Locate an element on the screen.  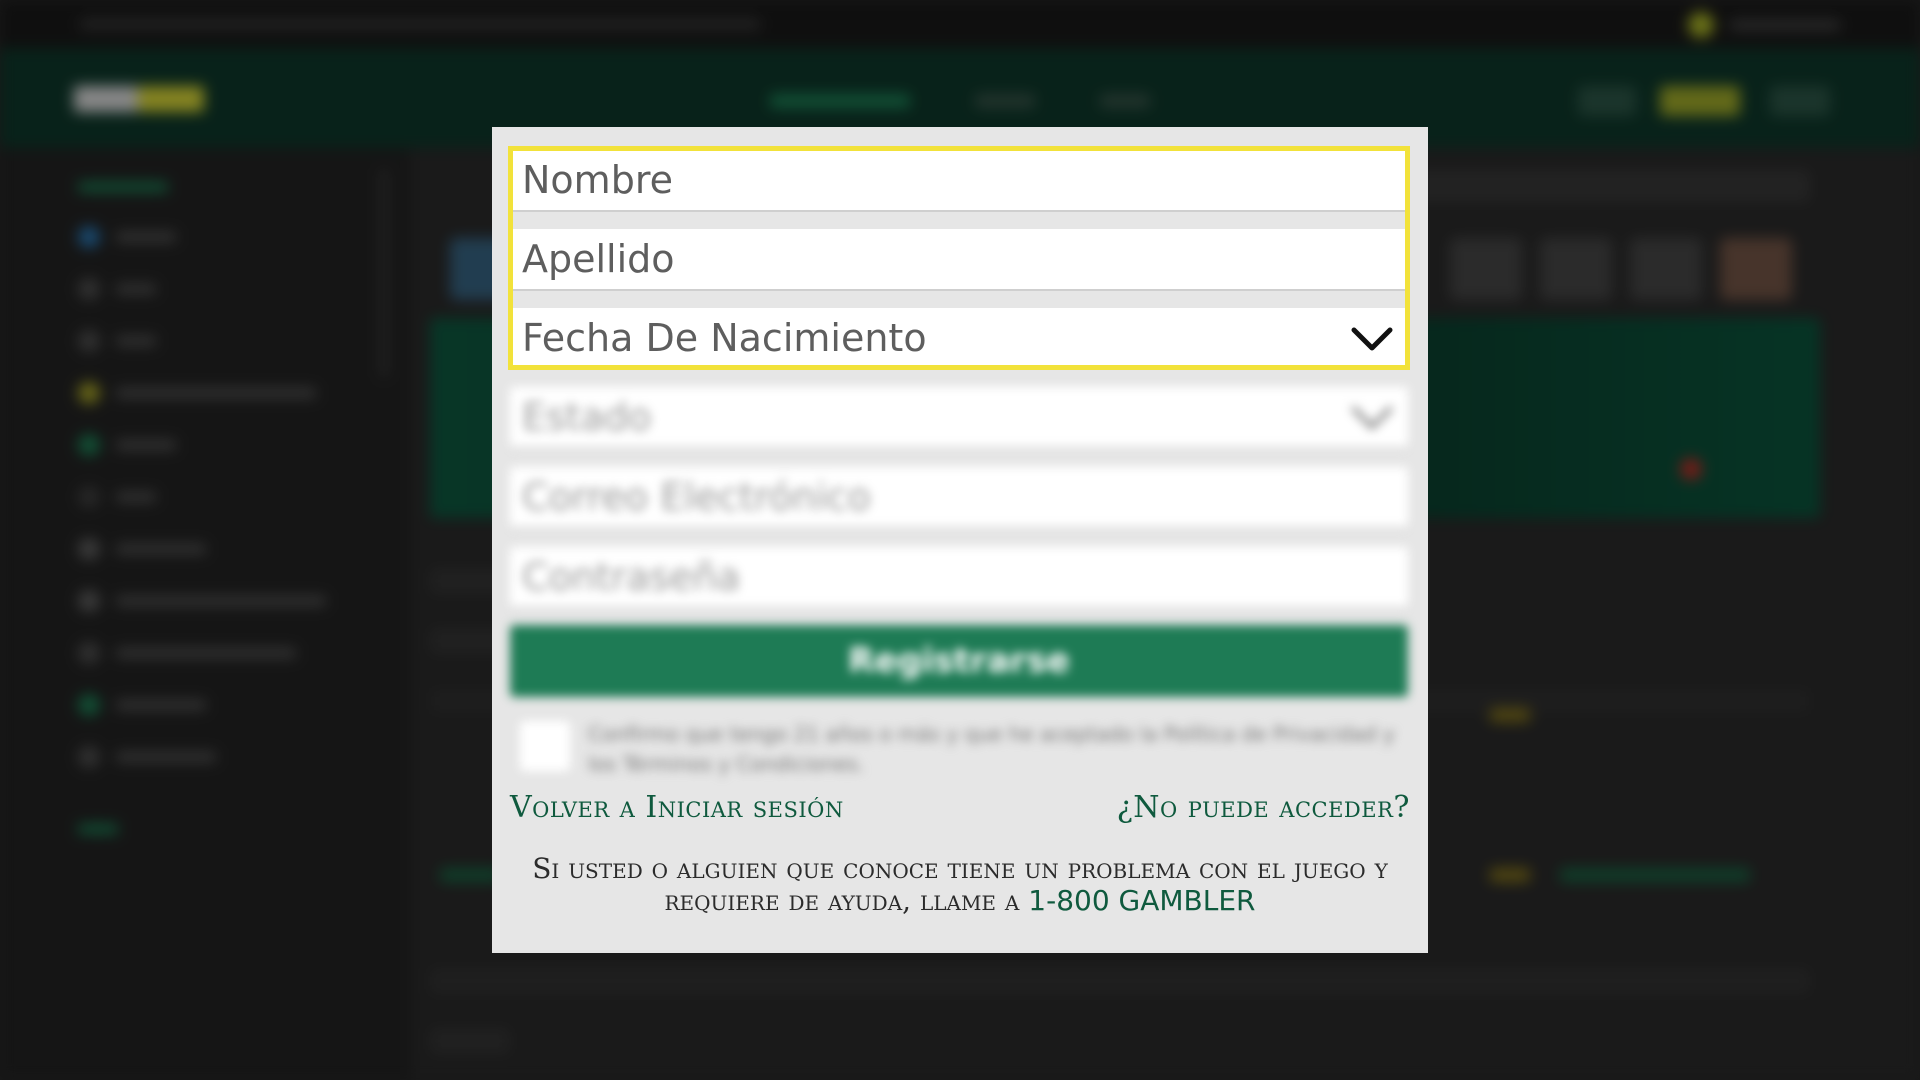
first-name-placeholder: Nombre is located at coordinates (597, 180).